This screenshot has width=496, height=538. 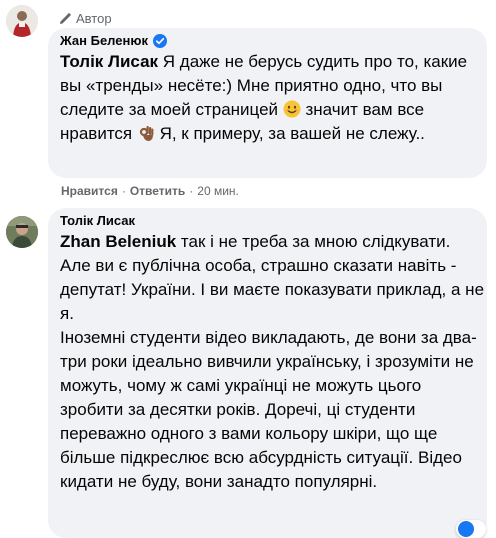 I want to click on reply-button: Ответить, so click(x=157, y=191).